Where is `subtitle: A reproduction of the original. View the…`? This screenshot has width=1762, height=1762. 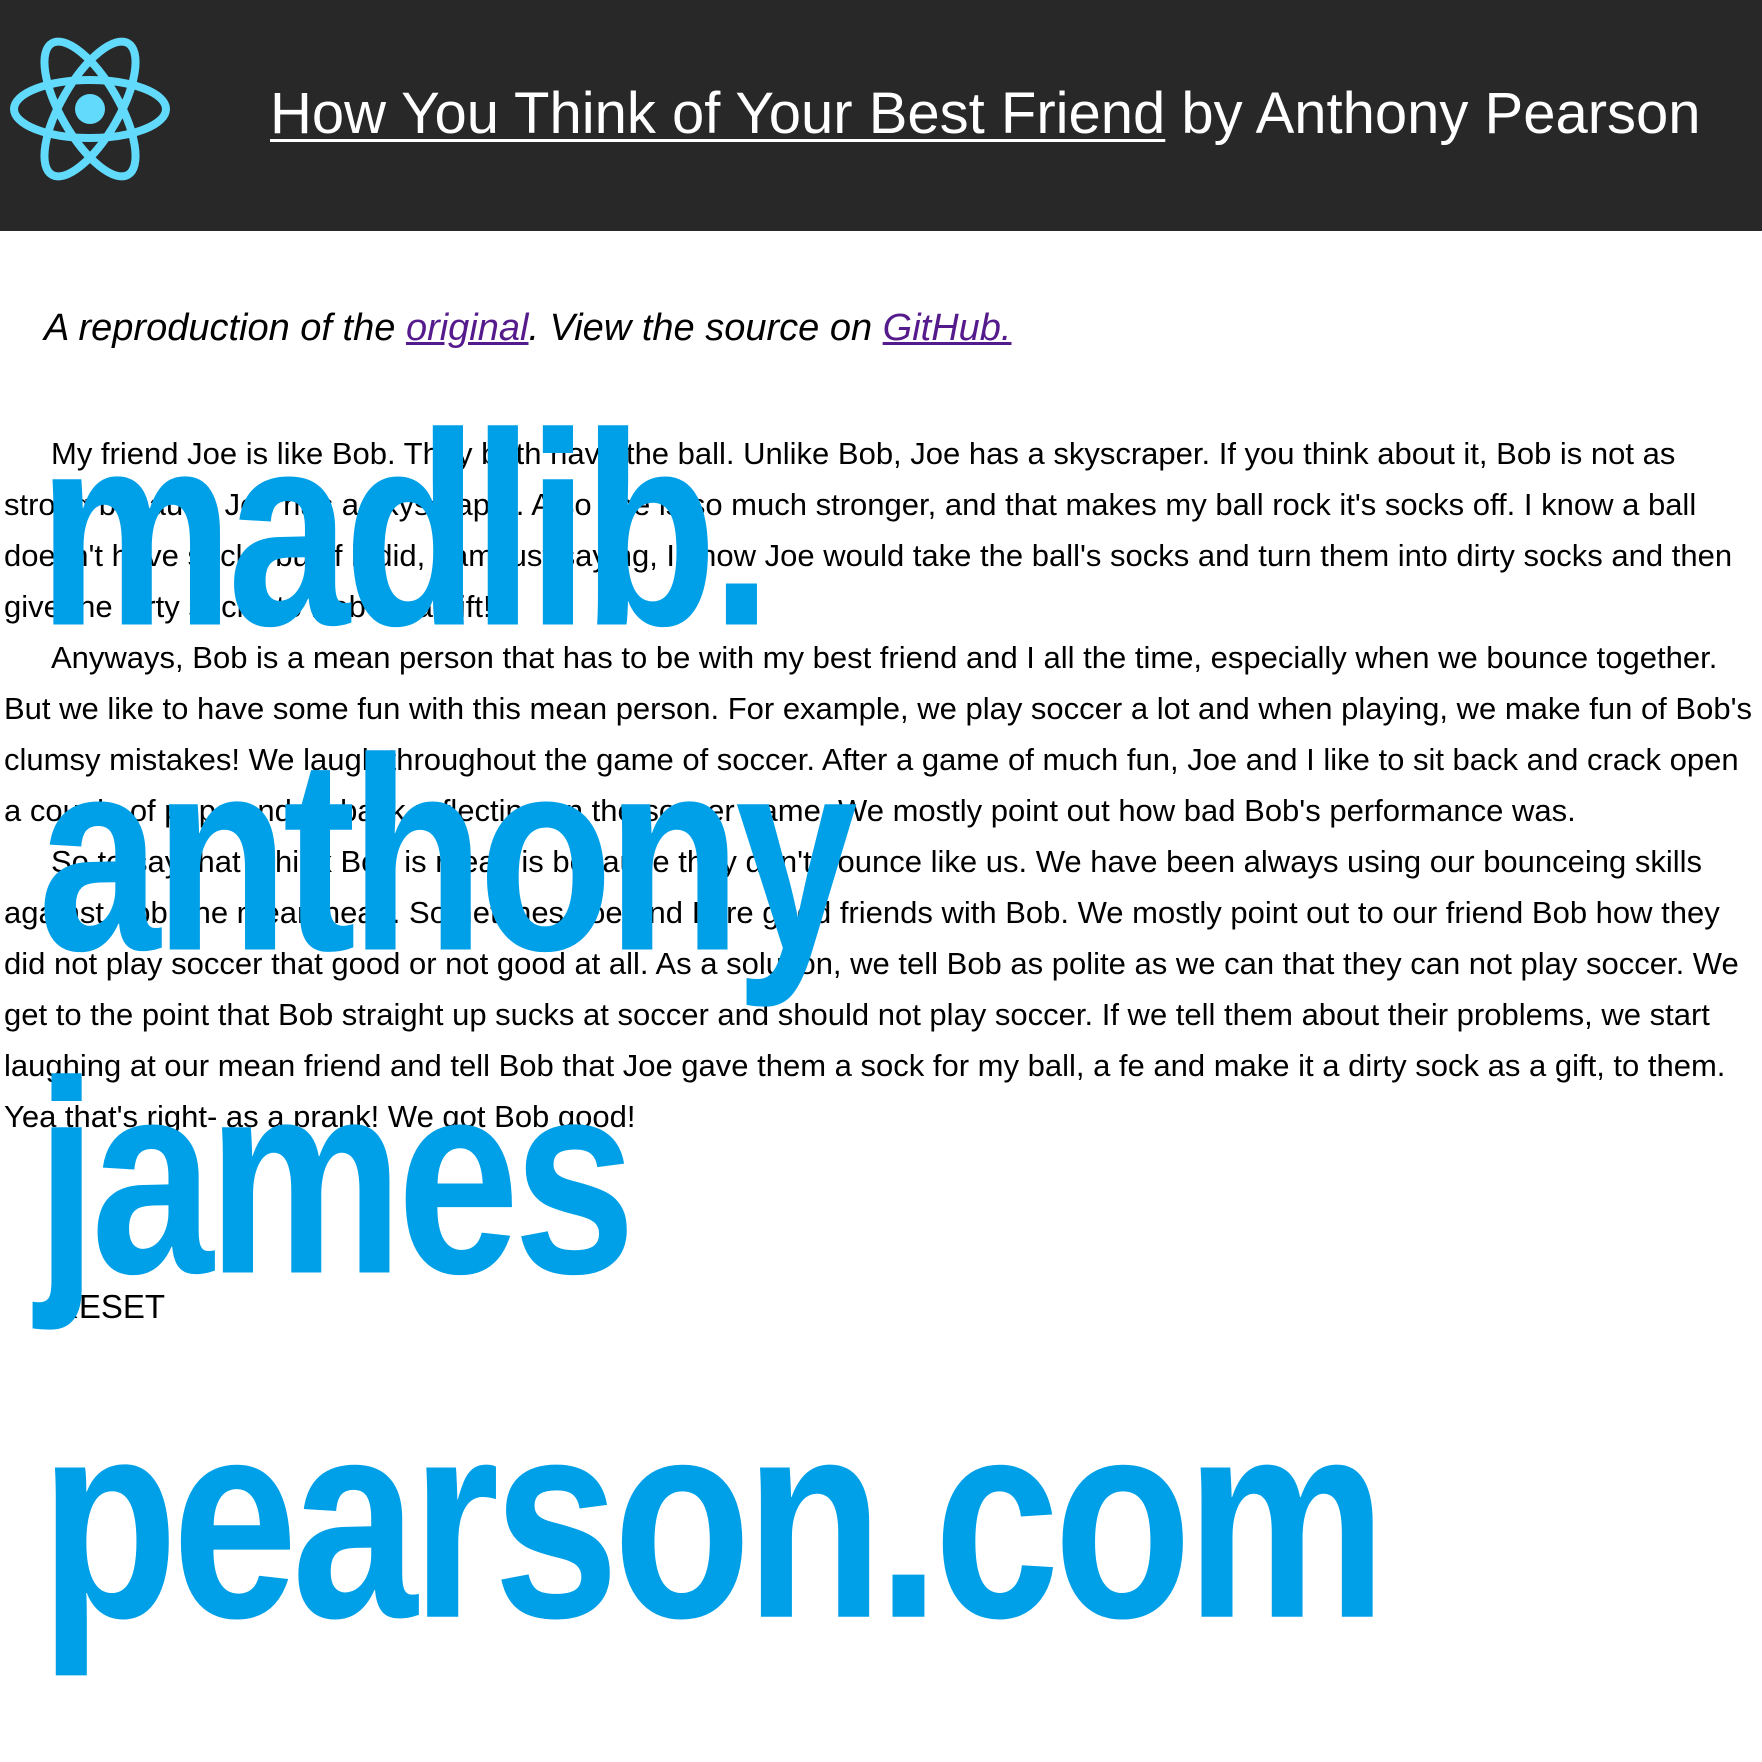
subtitle: A reproduction of the original. View the… is located at coordinates (527, 328).